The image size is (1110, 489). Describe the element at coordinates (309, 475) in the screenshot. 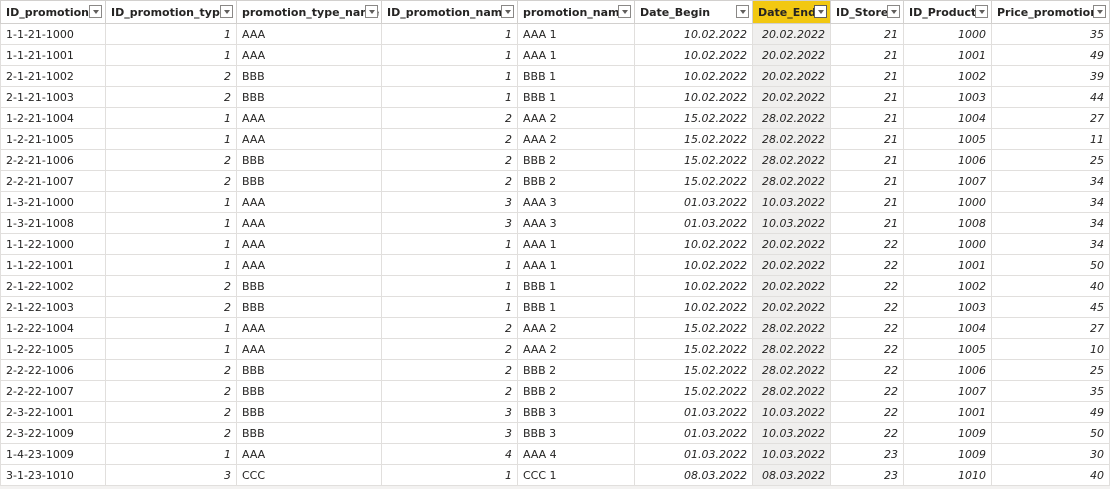

I see `cell-promotion-type-name: CCC` at that location.